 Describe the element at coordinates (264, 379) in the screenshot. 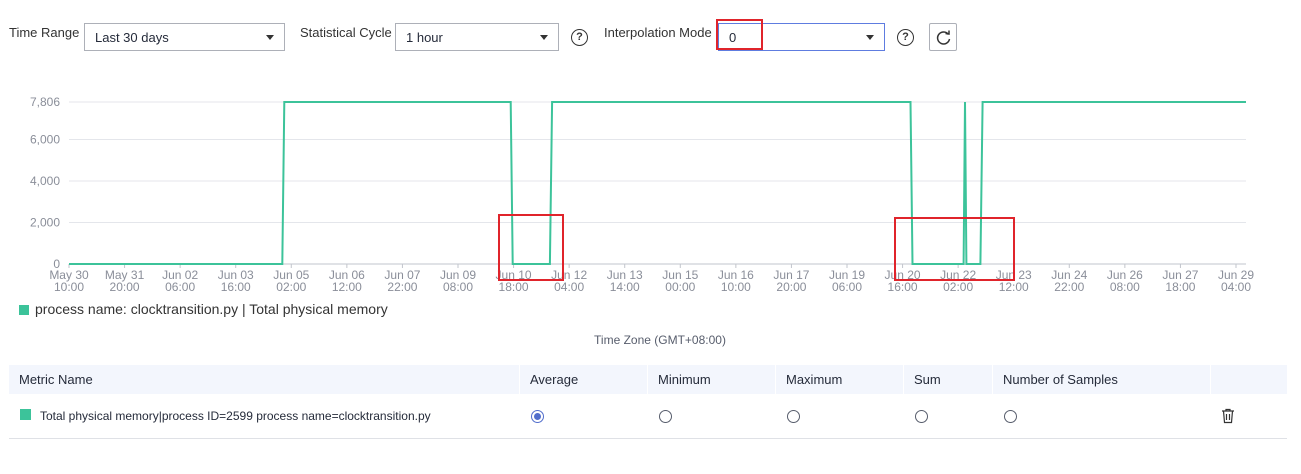

I see `col-metric-name: Metric Name` at that location.